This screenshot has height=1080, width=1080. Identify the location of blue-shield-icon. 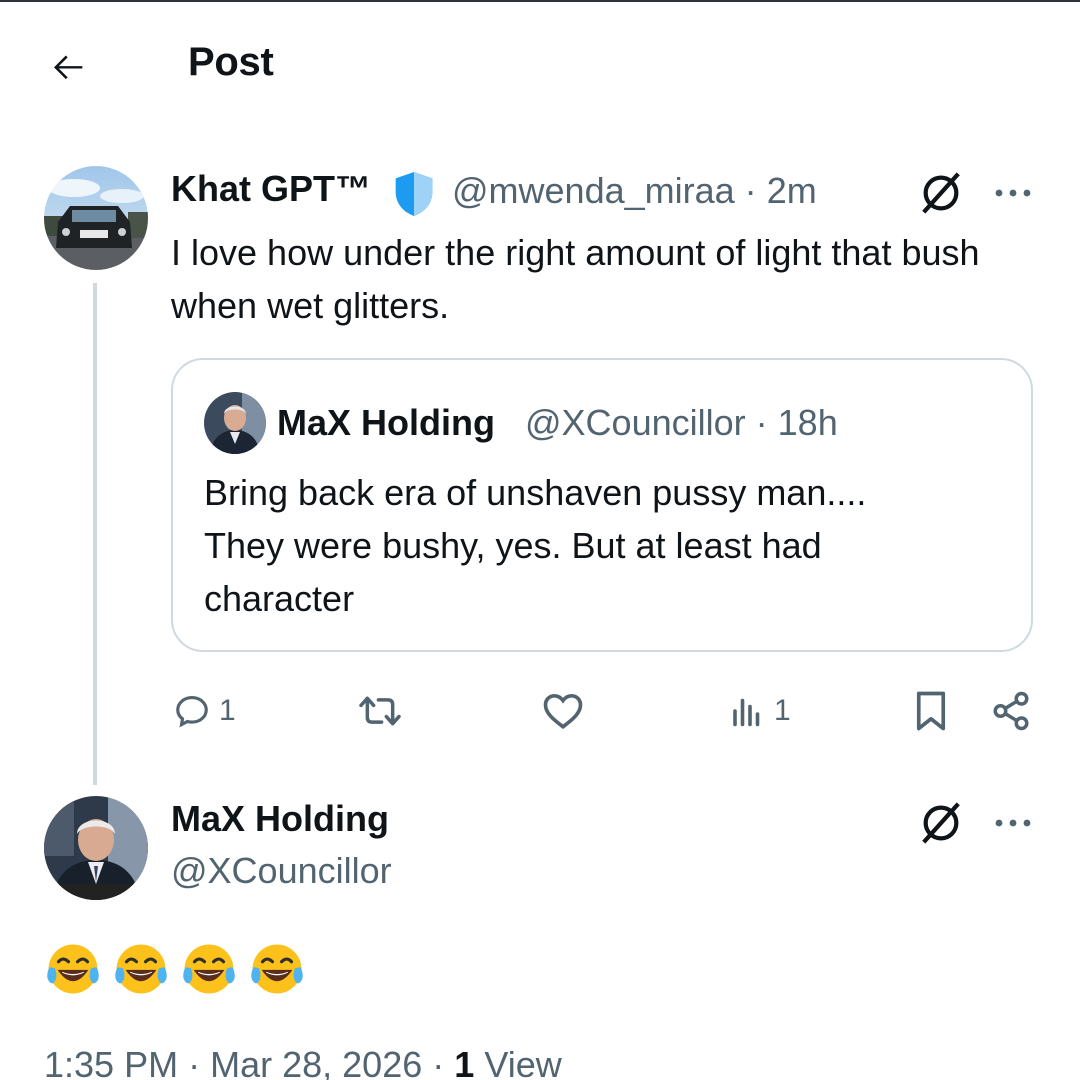
(414, 194).